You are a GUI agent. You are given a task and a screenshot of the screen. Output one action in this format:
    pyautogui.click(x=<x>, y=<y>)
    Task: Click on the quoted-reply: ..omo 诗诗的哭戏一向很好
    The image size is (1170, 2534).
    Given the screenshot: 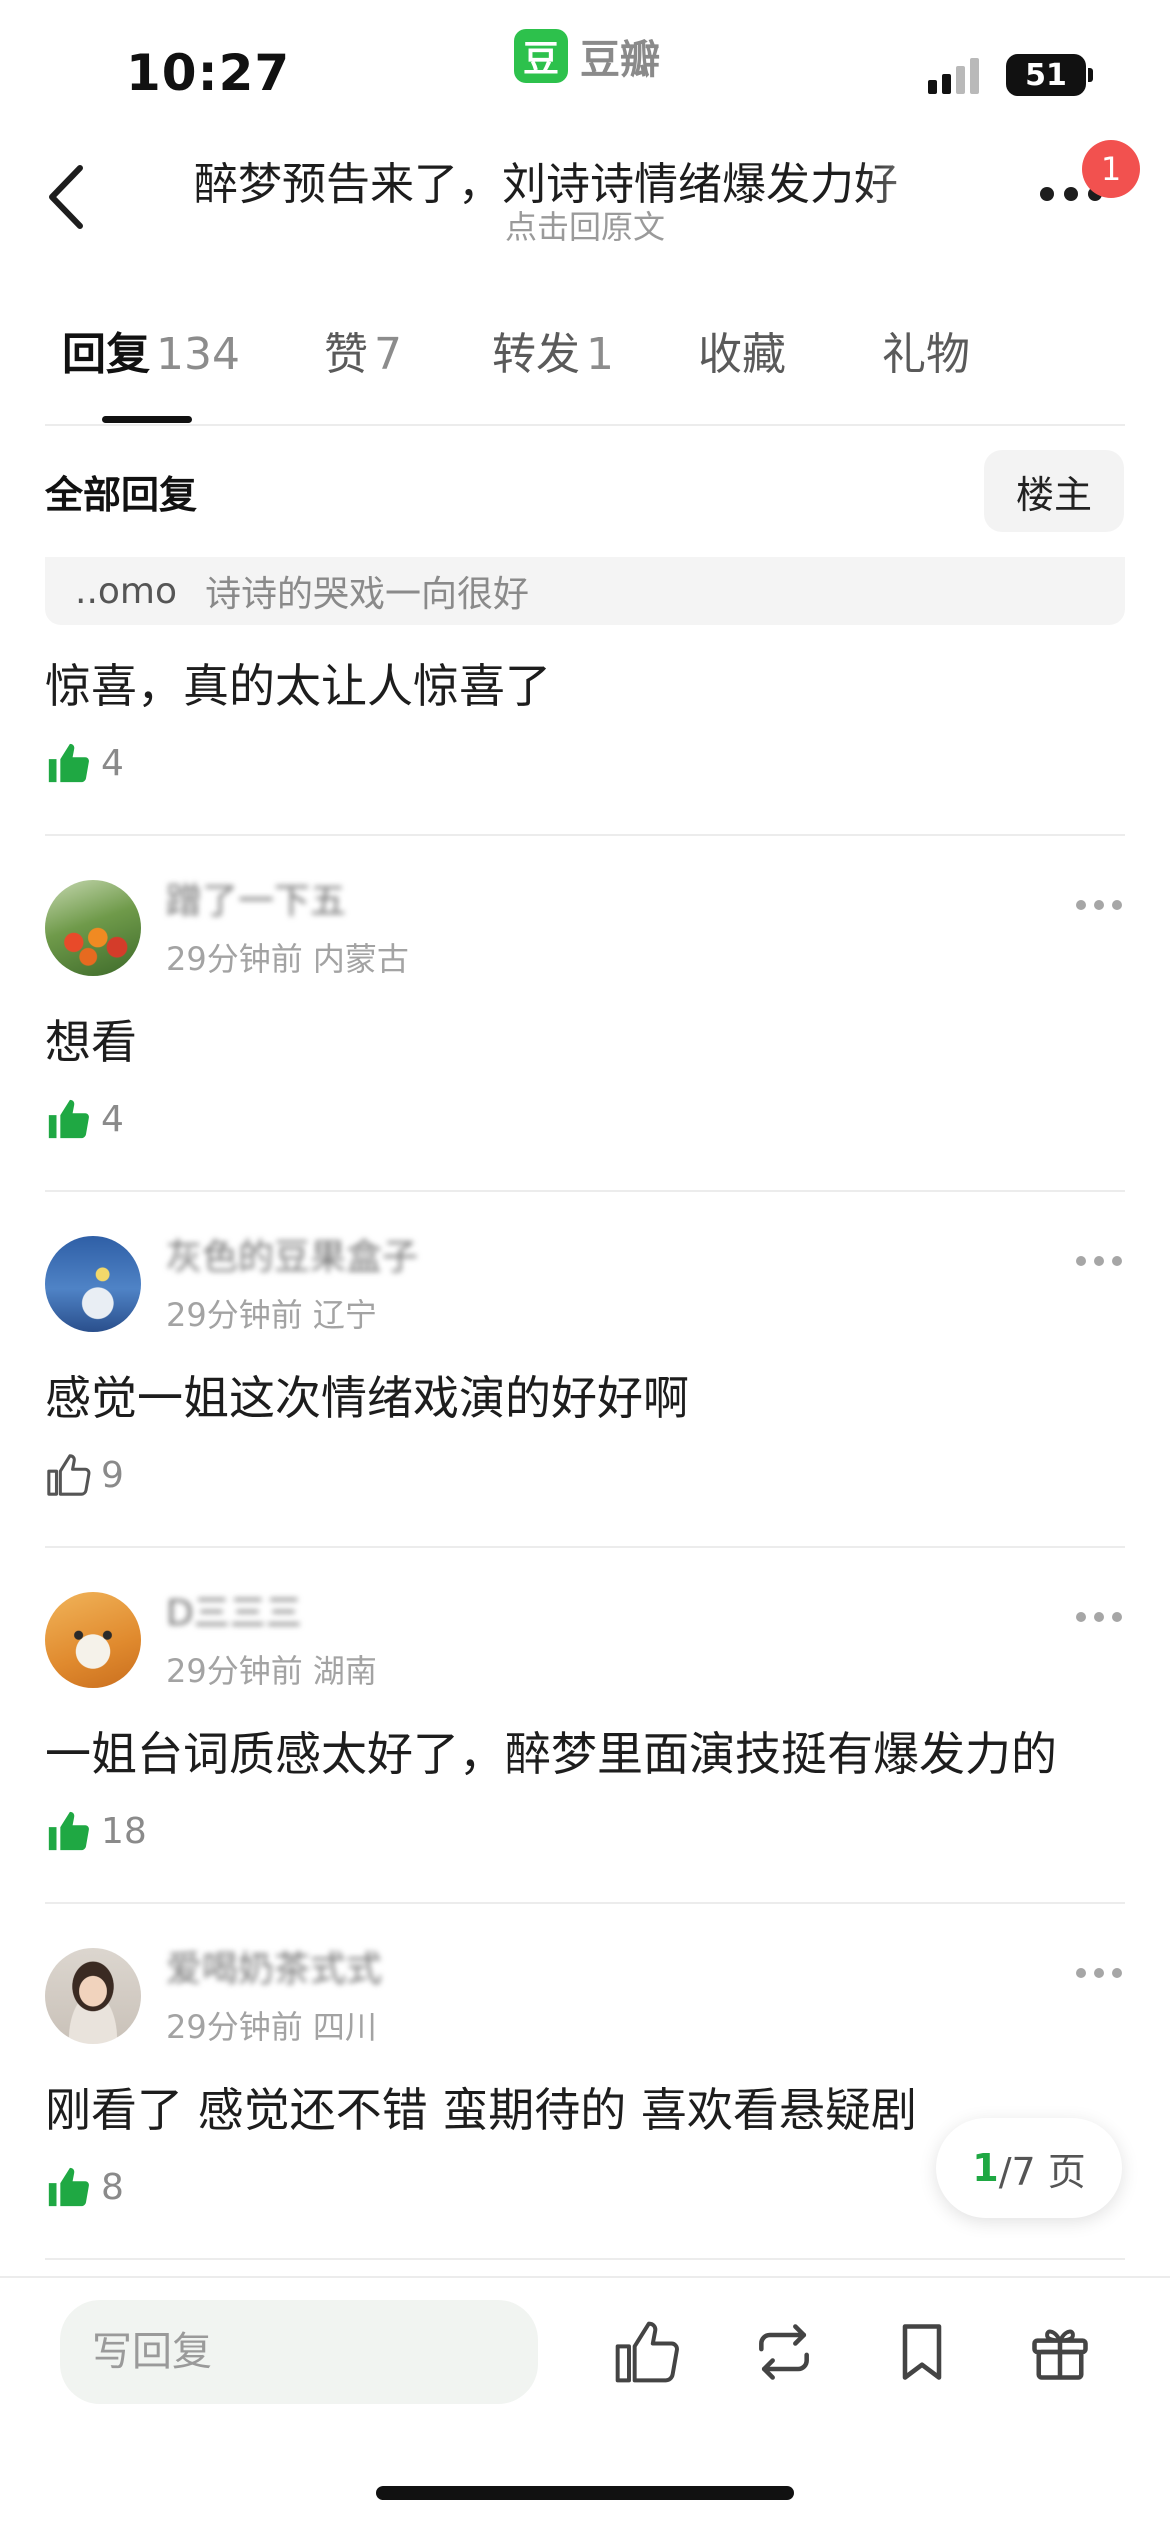 What is the action you would take?
    pyautogui.click(x=585, y=591)
    